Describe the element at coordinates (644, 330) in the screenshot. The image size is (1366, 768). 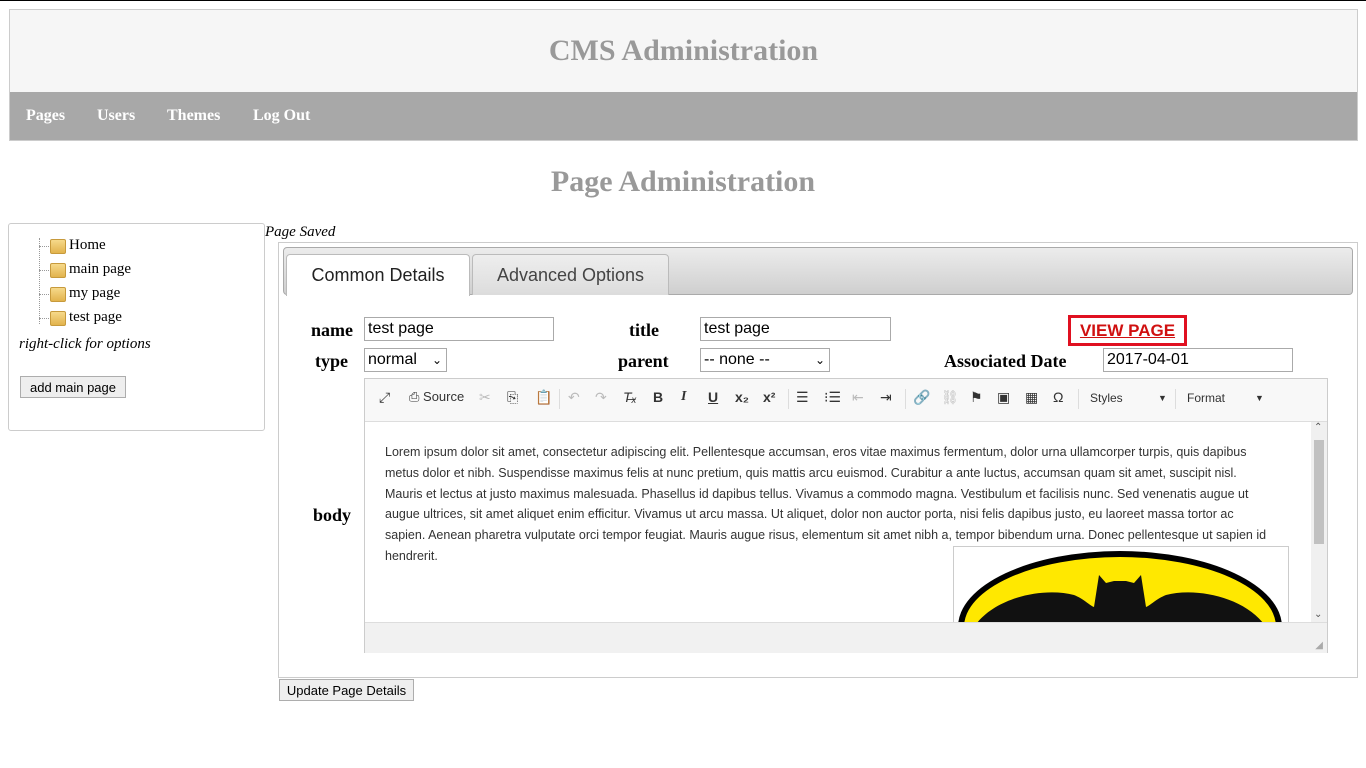
I see `title-label: title` at that location.